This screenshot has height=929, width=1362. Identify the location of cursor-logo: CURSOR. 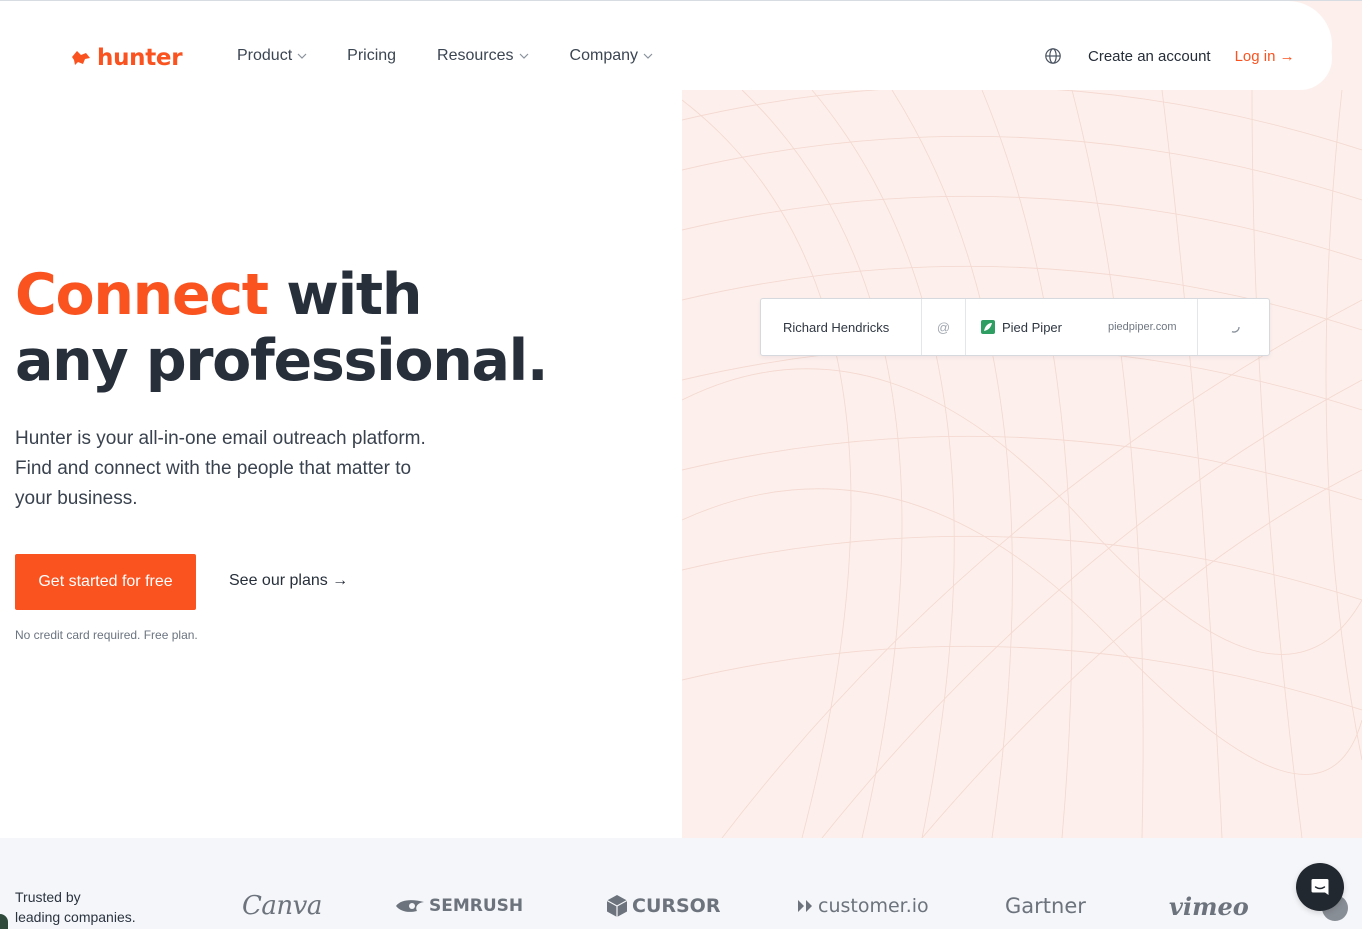
(663, 906).